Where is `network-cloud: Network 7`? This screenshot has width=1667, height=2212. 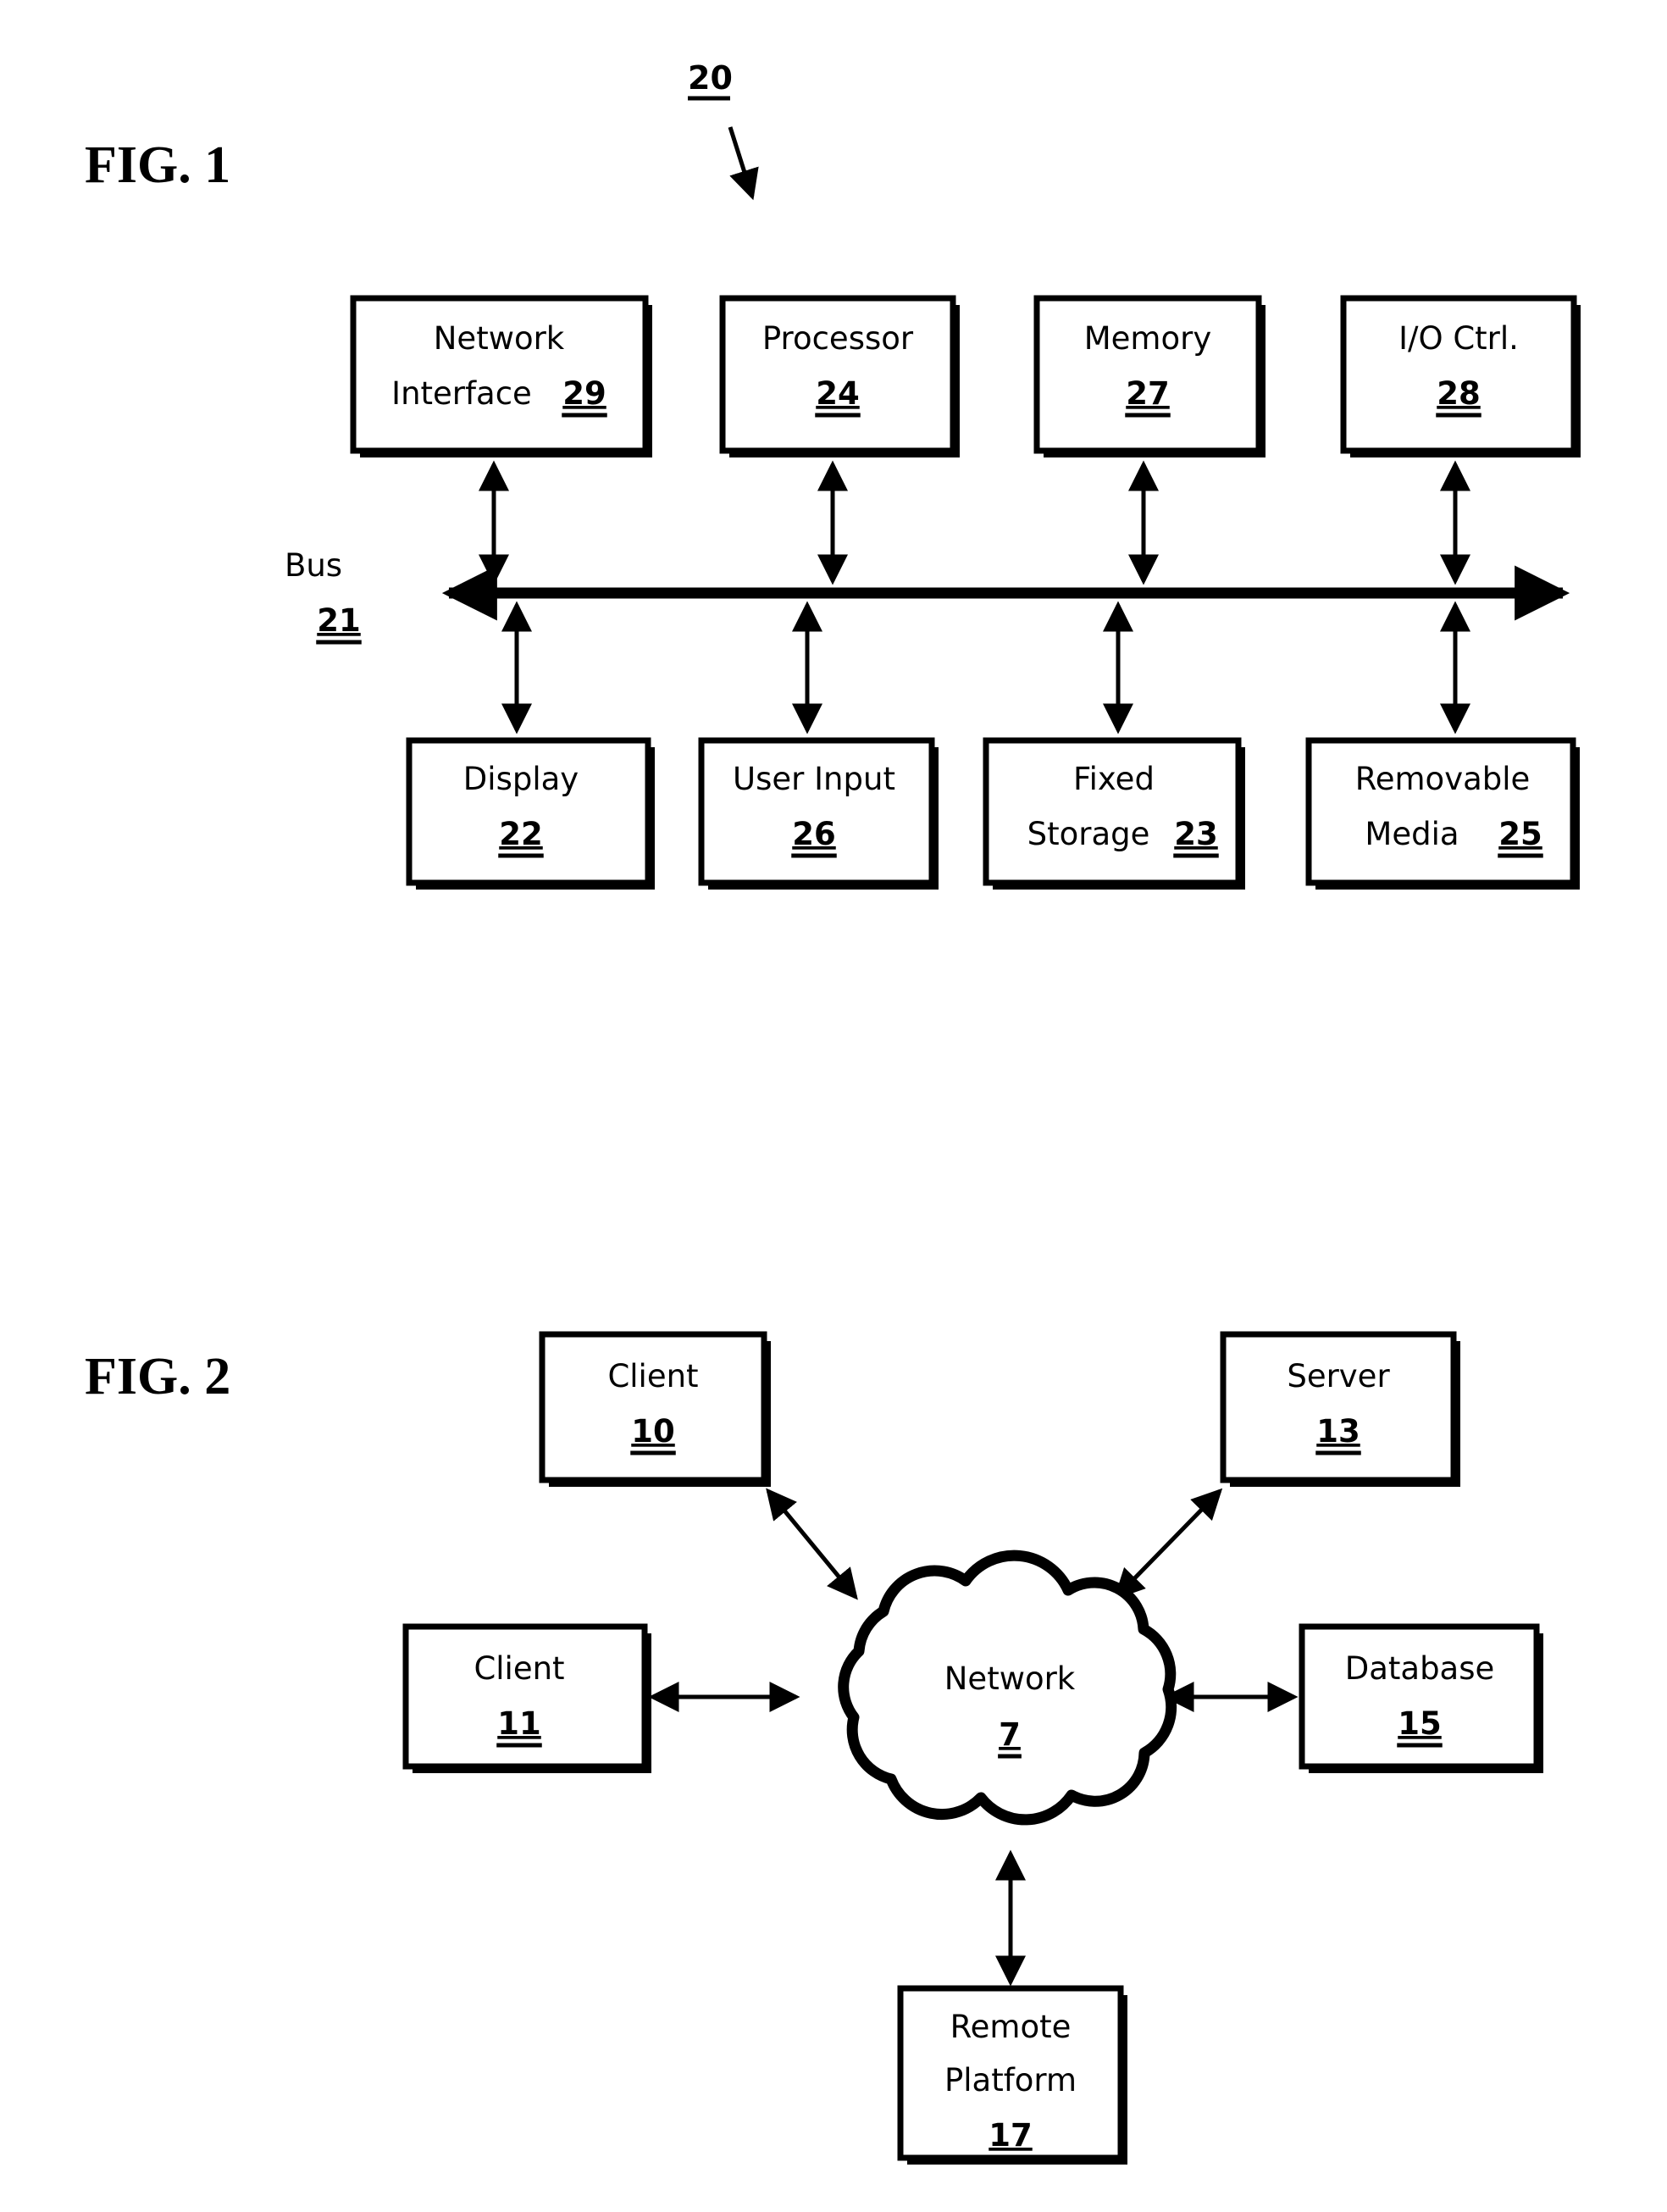
network-cloud: Network 7 is located at coordinates (1007, 1688).